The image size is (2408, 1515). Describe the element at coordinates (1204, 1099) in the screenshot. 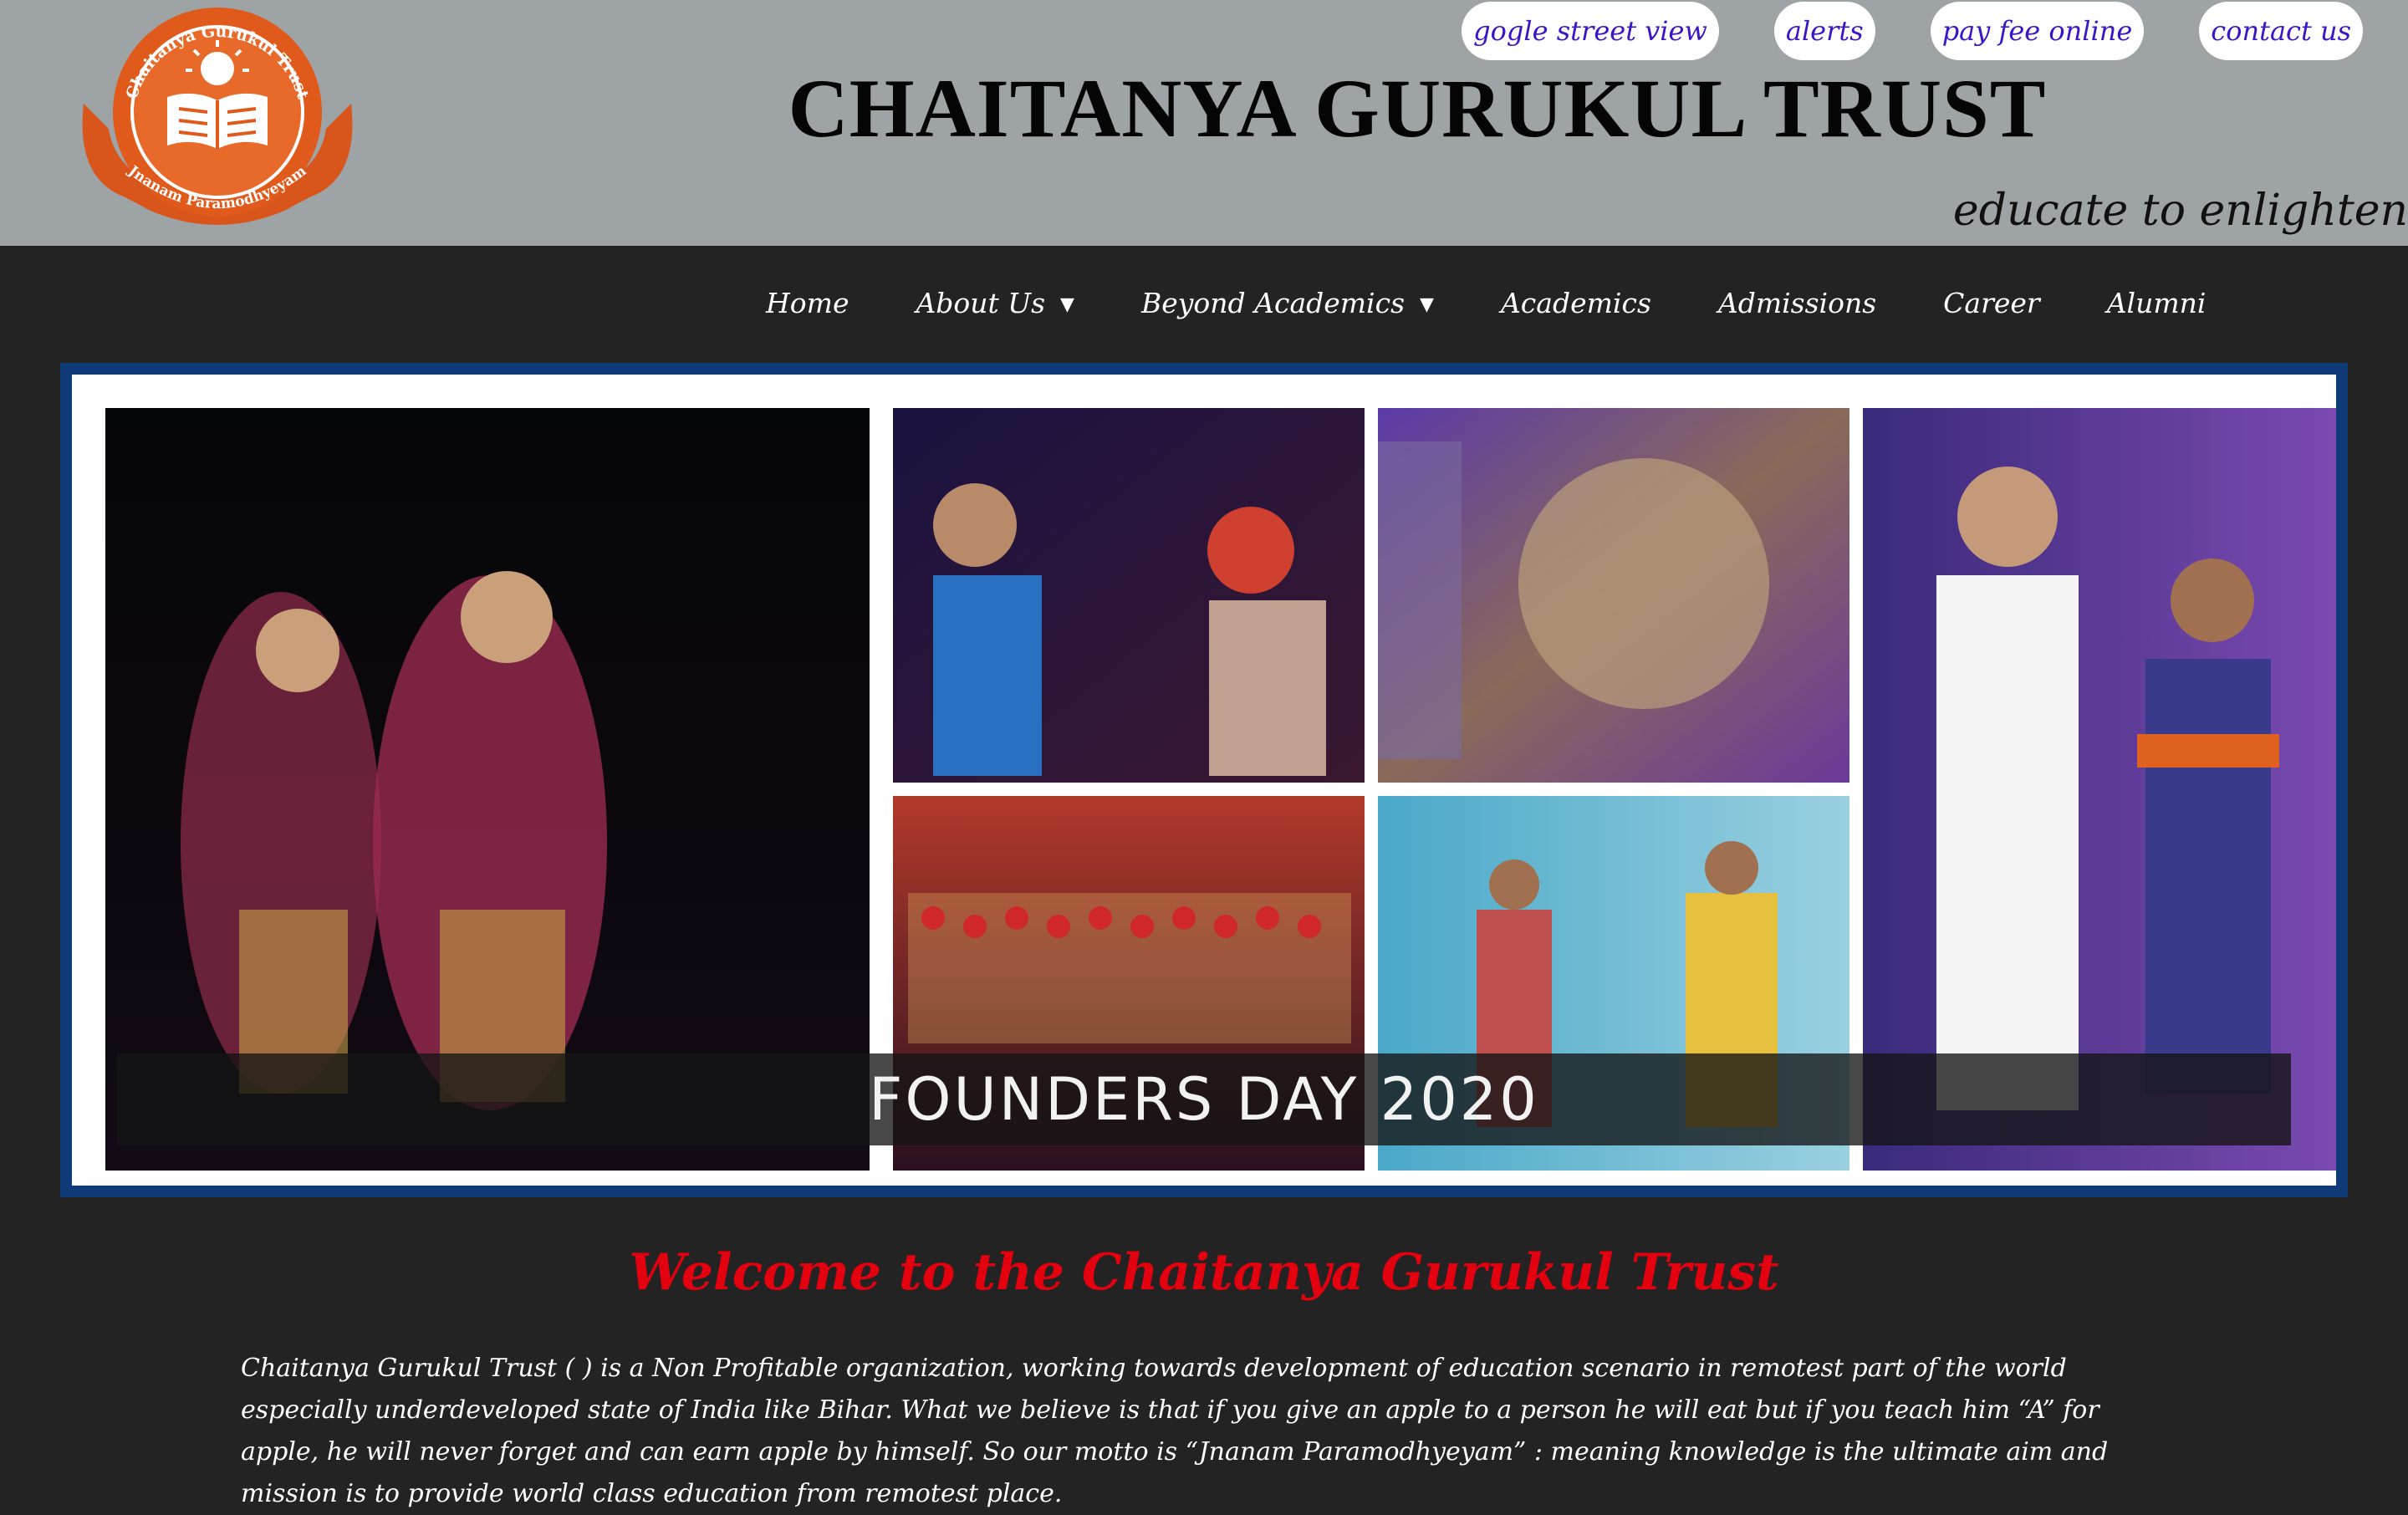

I see `banner-caption: FOUNDERS DAY 2020` at that location.